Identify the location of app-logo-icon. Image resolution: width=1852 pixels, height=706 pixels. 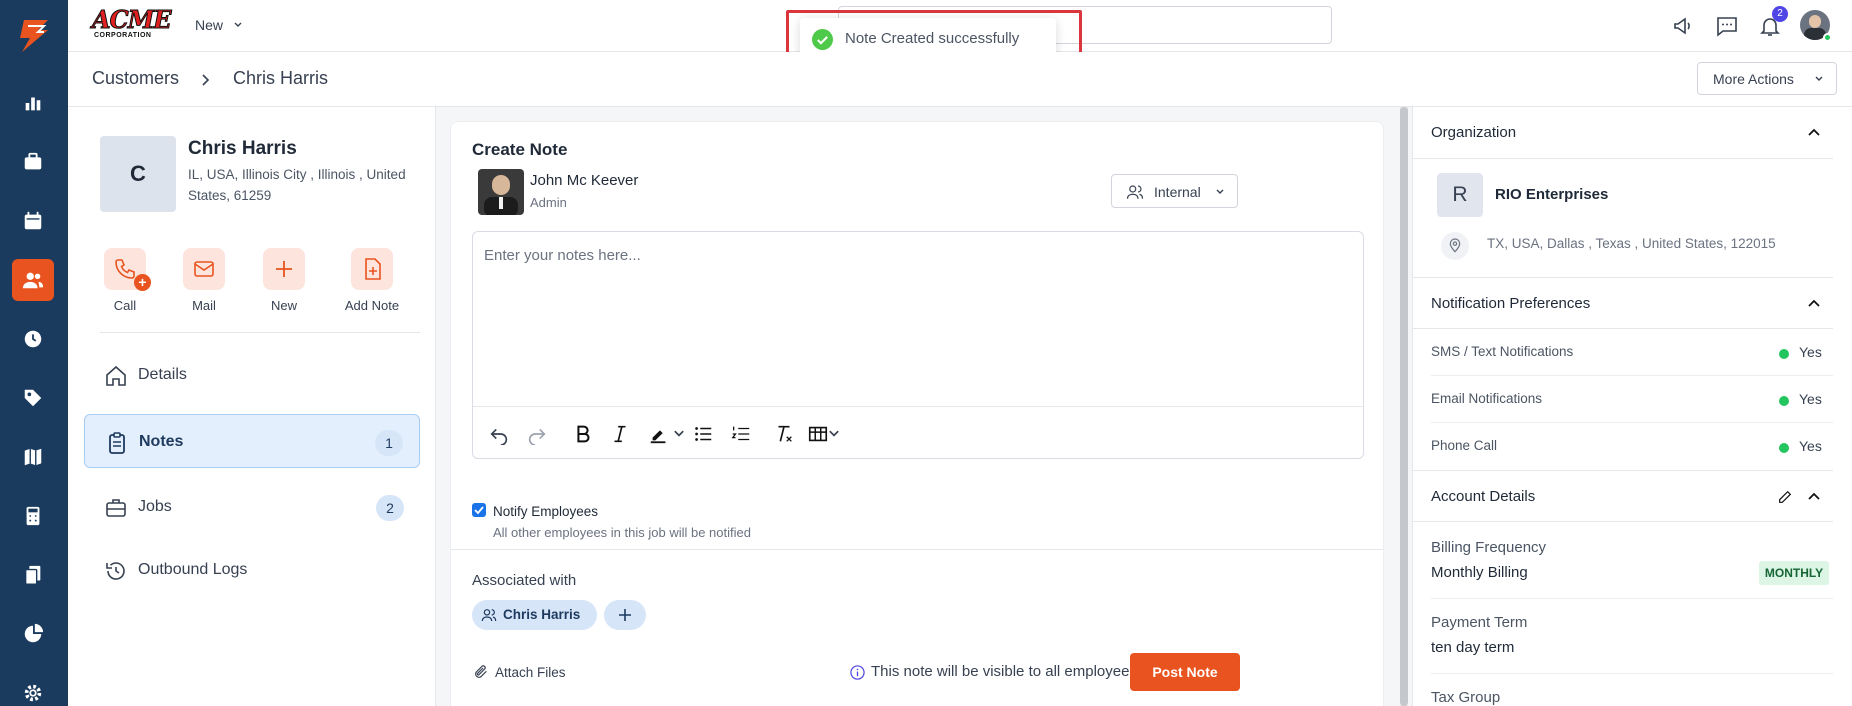
(34, 36).